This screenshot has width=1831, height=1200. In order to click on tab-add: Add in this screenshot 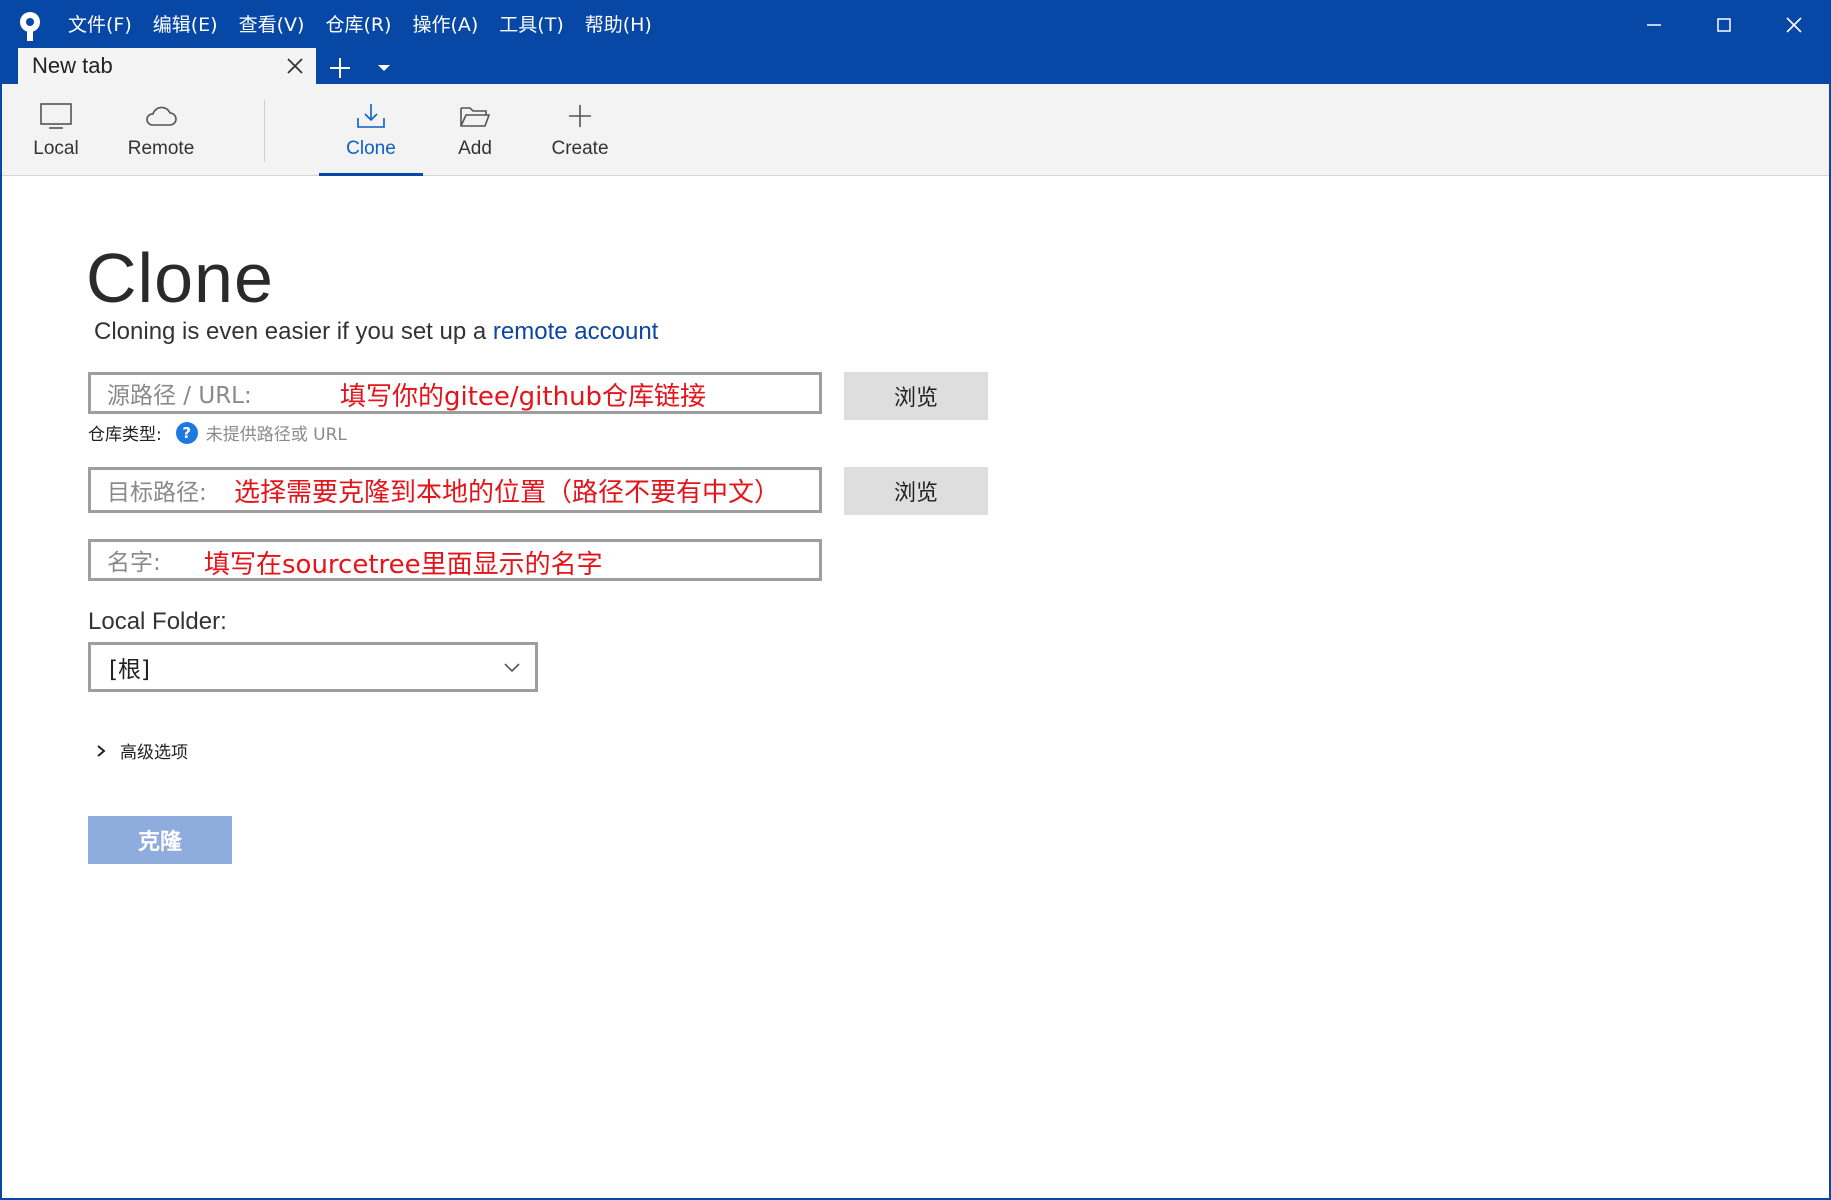, I will do `click(475, 130)`.